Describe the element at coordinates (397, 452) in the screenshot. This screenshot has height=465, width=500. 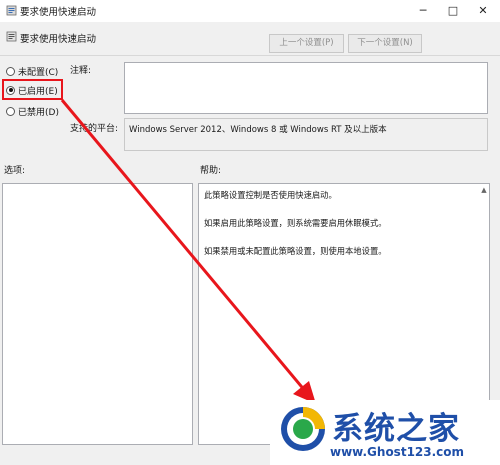
I see `watermark-url: www.Ghost123.com` at that location.